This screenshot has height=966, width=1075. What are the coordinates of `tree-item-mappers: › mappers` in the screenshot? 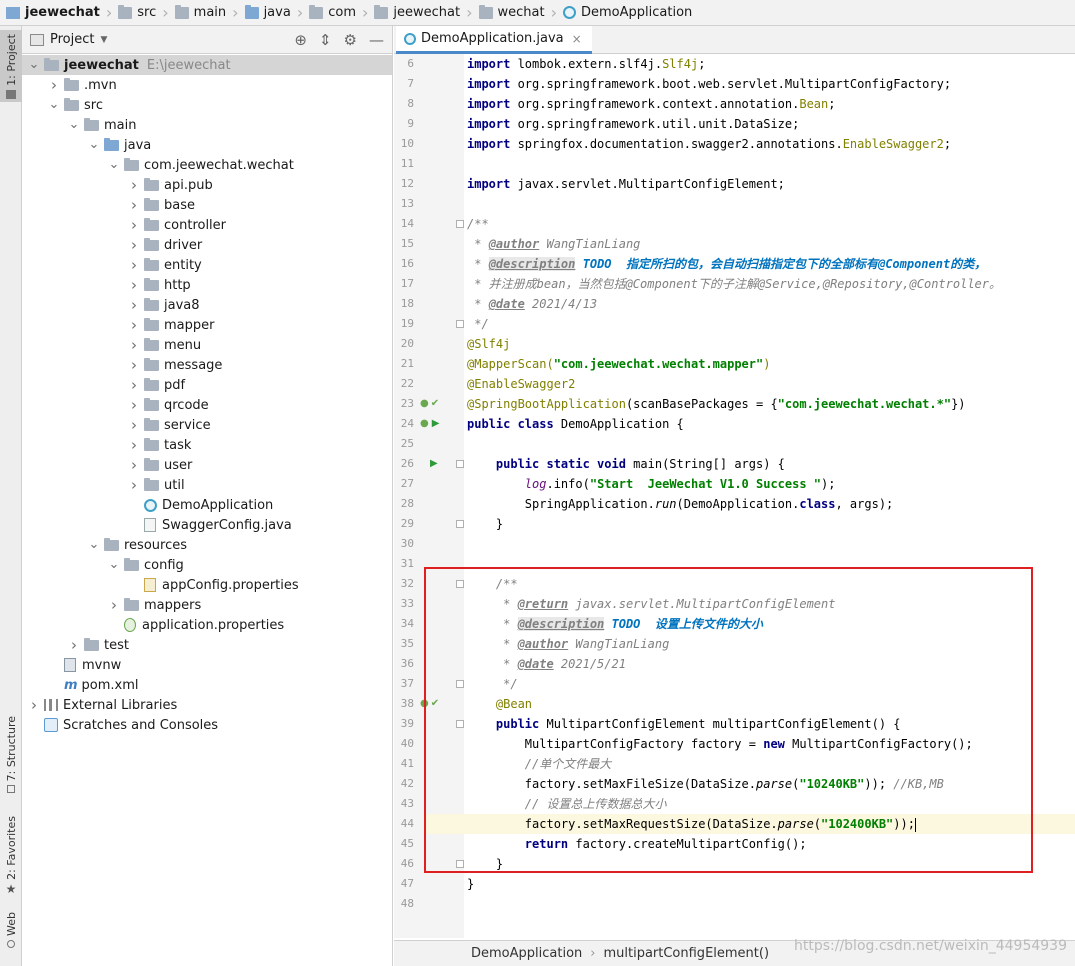 It's located at (111, 605).